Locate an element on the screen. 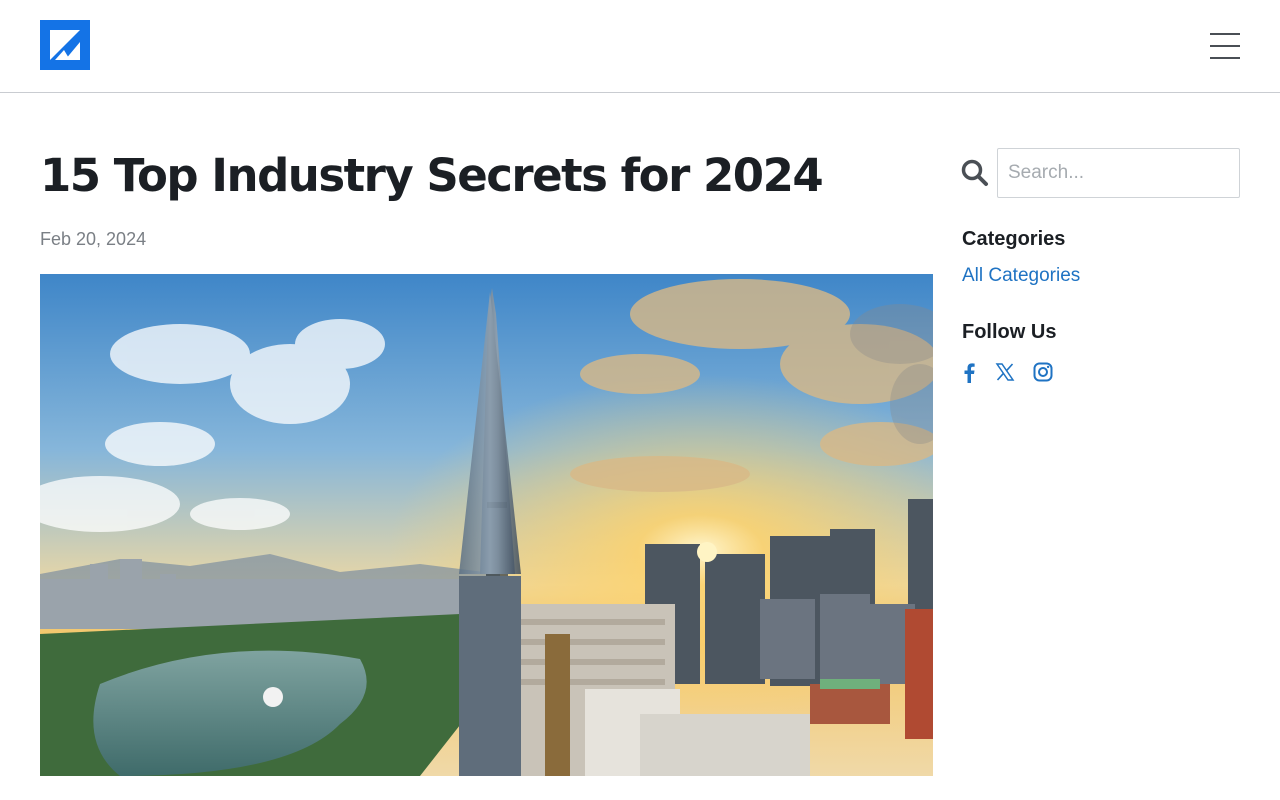  category-link-all: All Categories is located at coordinates (1021, 276).